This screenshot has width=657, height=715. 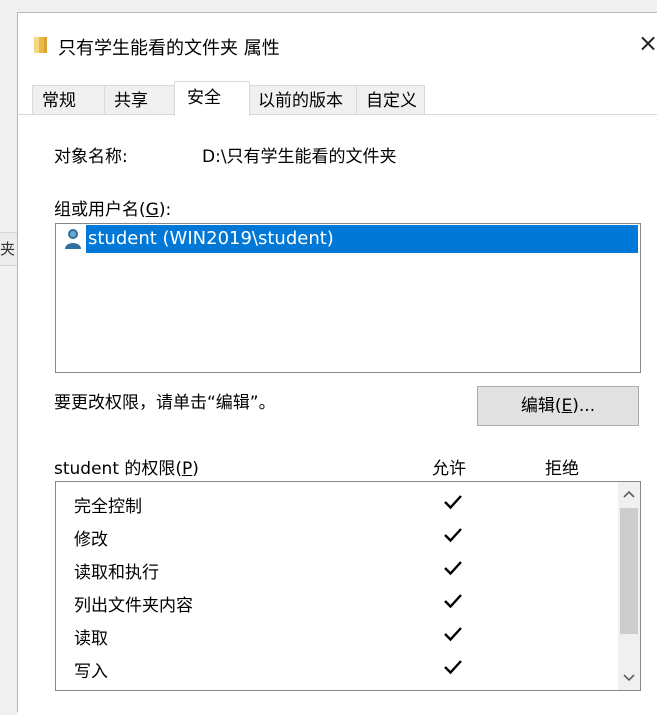 I want to click on user-icon, so click(x=73, y=239).